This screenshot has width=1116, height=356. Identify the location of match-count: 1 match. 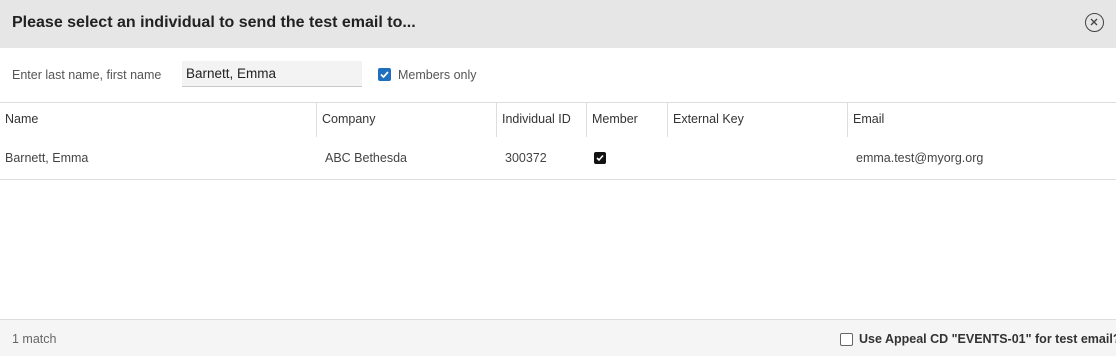
(34, 339).